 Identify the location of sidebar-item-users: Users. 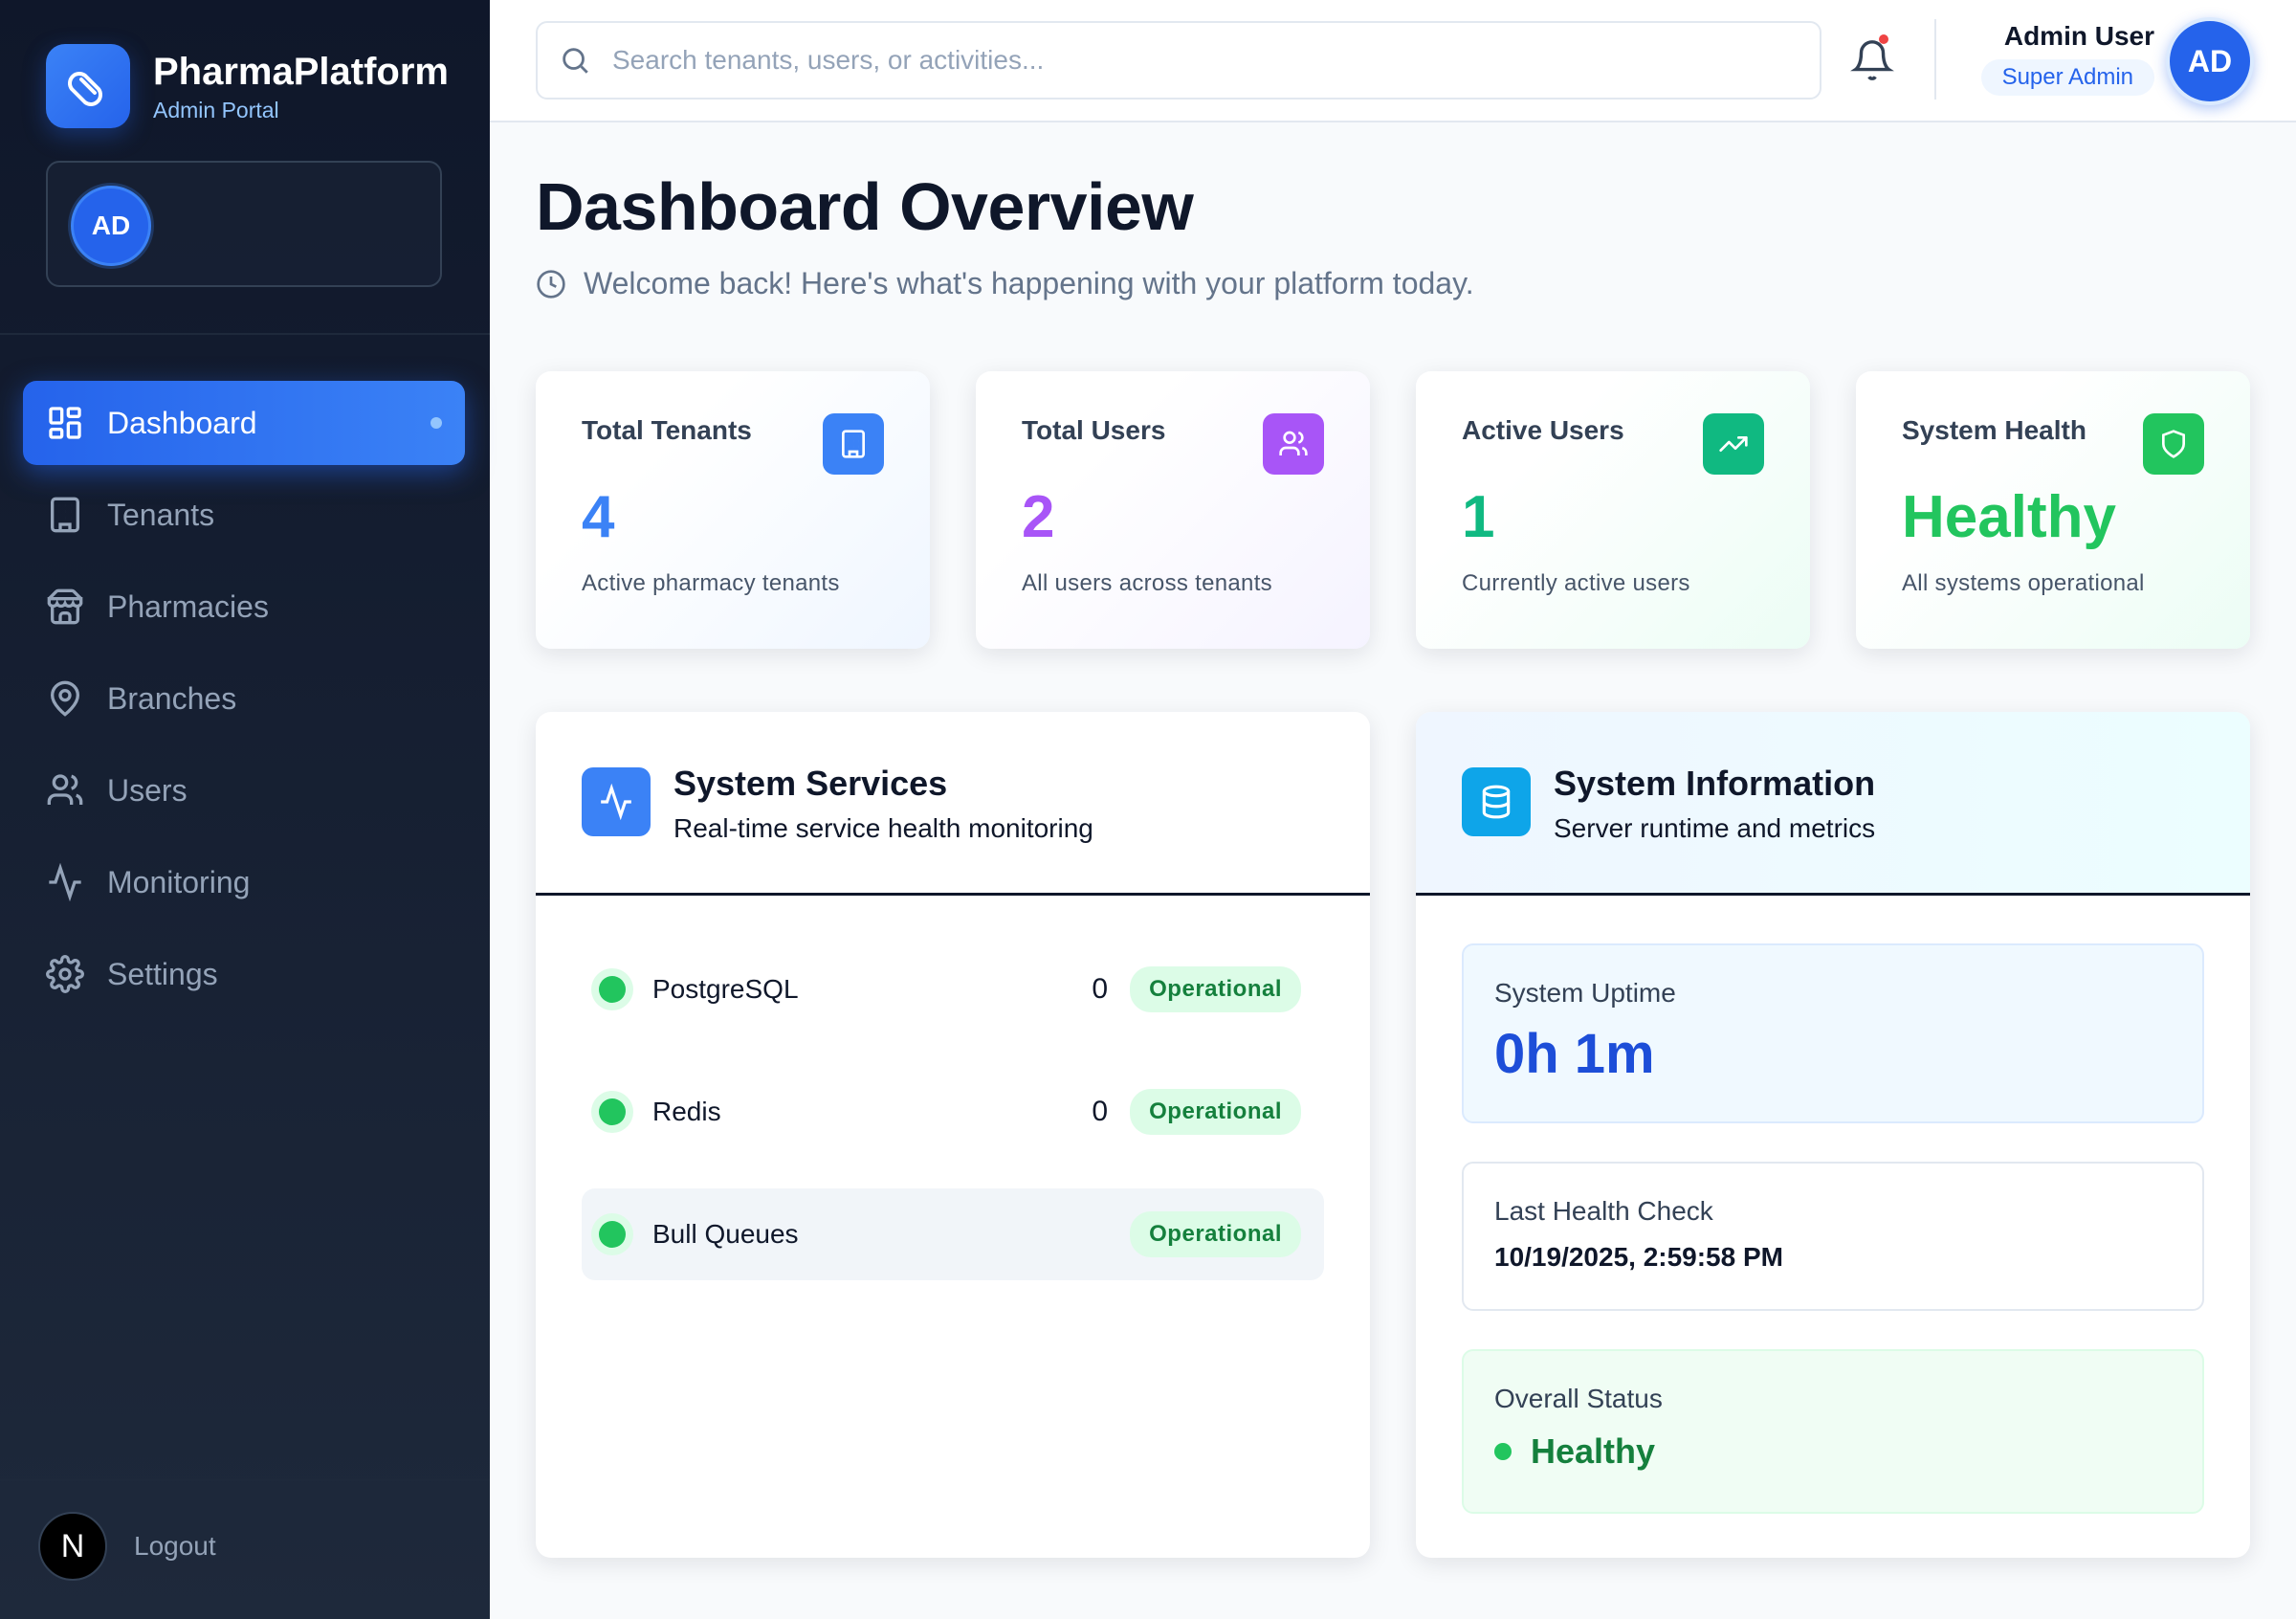
(244, 790).